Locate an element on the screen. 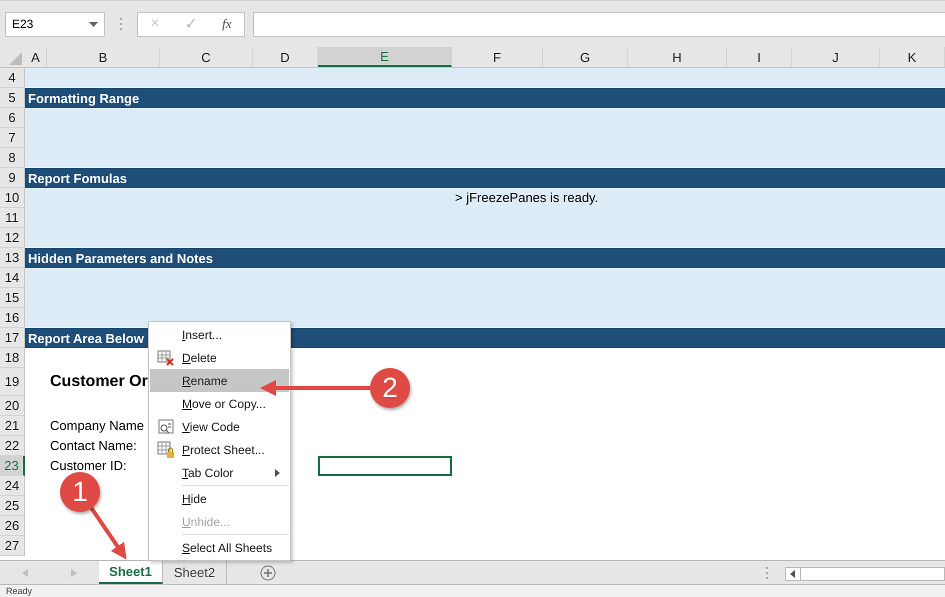  cell-text: Contact Name: is located at coordinates (93, 446).